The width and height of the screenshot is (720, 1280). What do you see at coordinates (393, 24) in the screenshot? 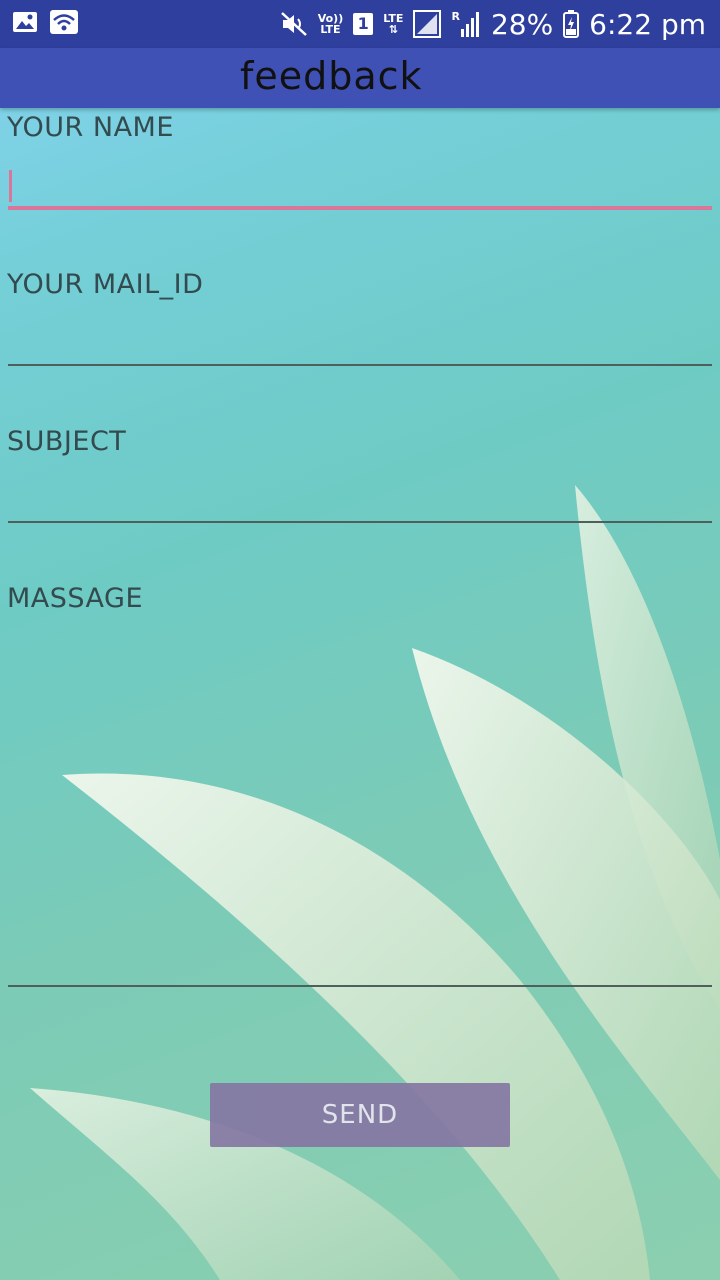
I see `lte-icon: LTE ⇅` at bounding box center [393, 24].